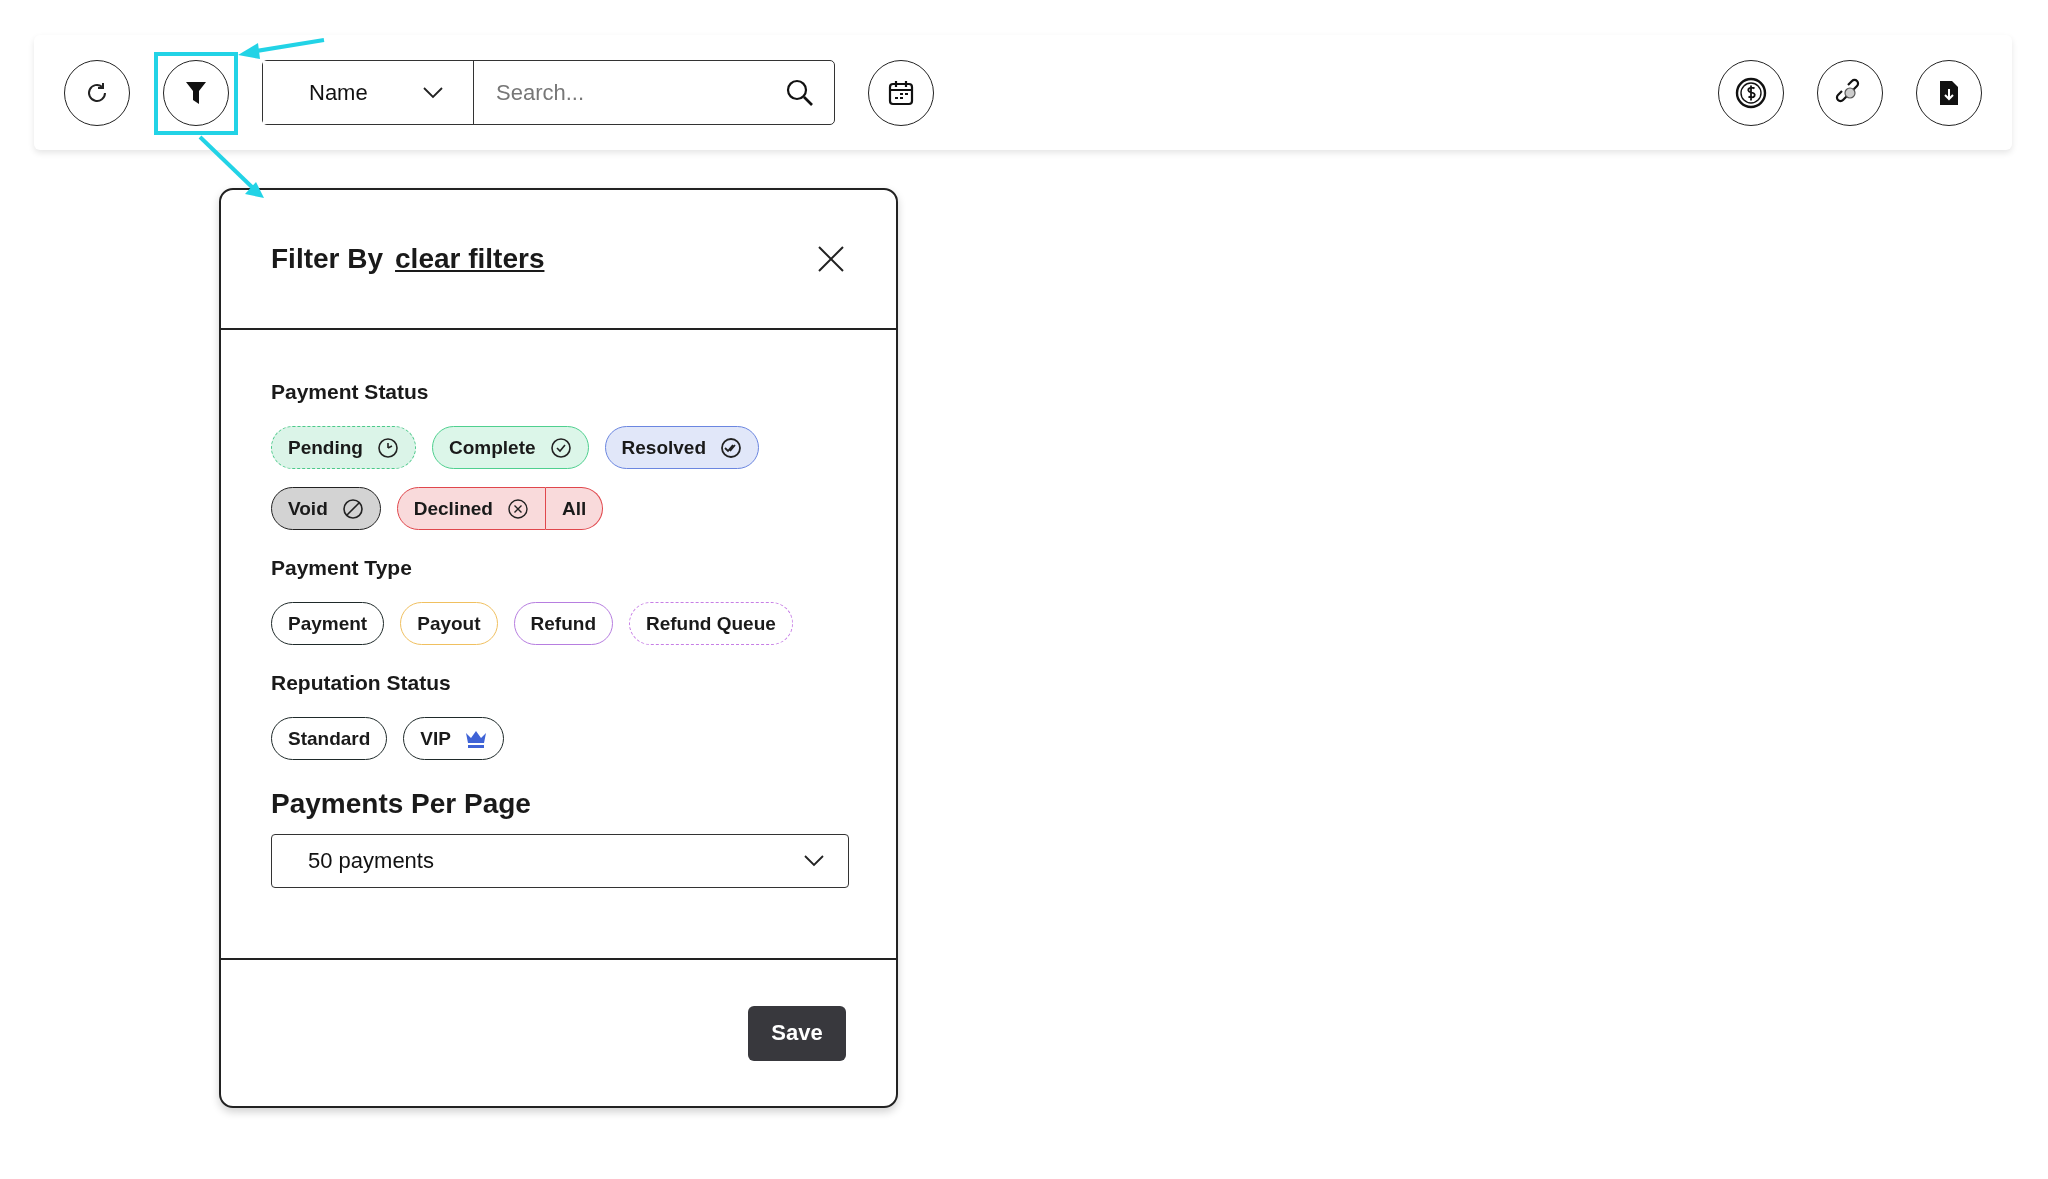 Image resolution: width=2048 pixels, height=1179 pixels. I want to click on filter-chip: Standard, so click(329, 738).